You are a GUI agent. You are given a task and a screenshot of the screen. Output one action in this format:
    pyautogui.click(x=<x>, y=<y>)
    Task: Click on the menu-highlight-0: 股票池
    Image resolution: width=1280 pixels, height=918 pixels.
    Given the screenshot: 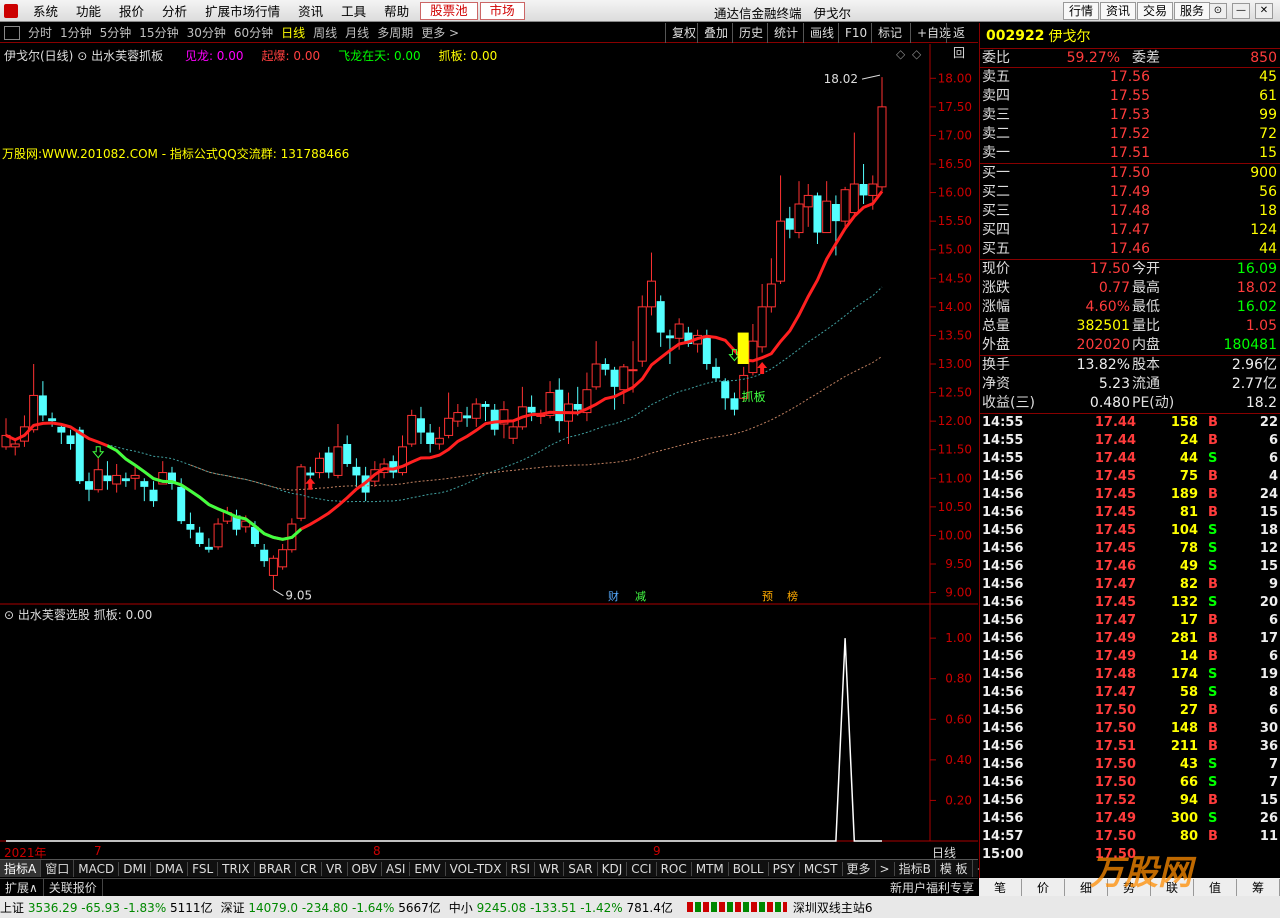 What is the action you would take?
    pyautogui.click(x=449, y=10)
    